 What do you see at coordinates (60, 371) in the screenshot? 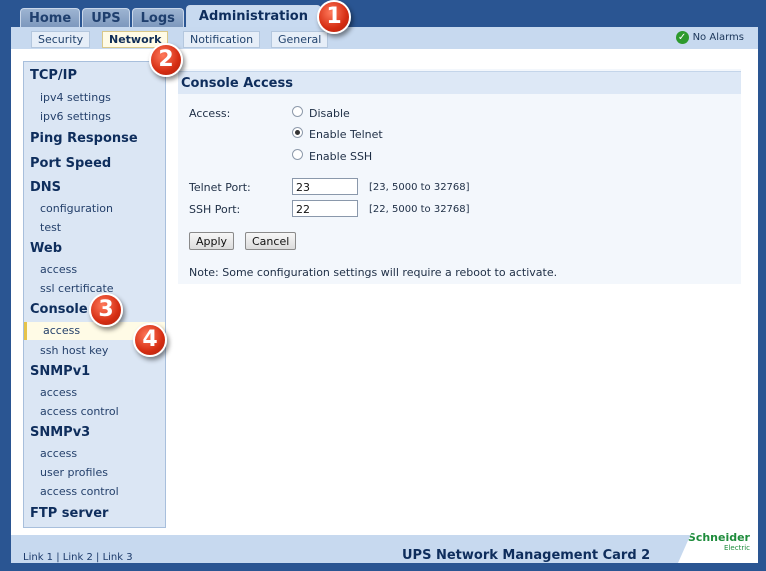
I see `sidebar-item-snmpv1: SNMPv1` at bounding box center [60, 371].